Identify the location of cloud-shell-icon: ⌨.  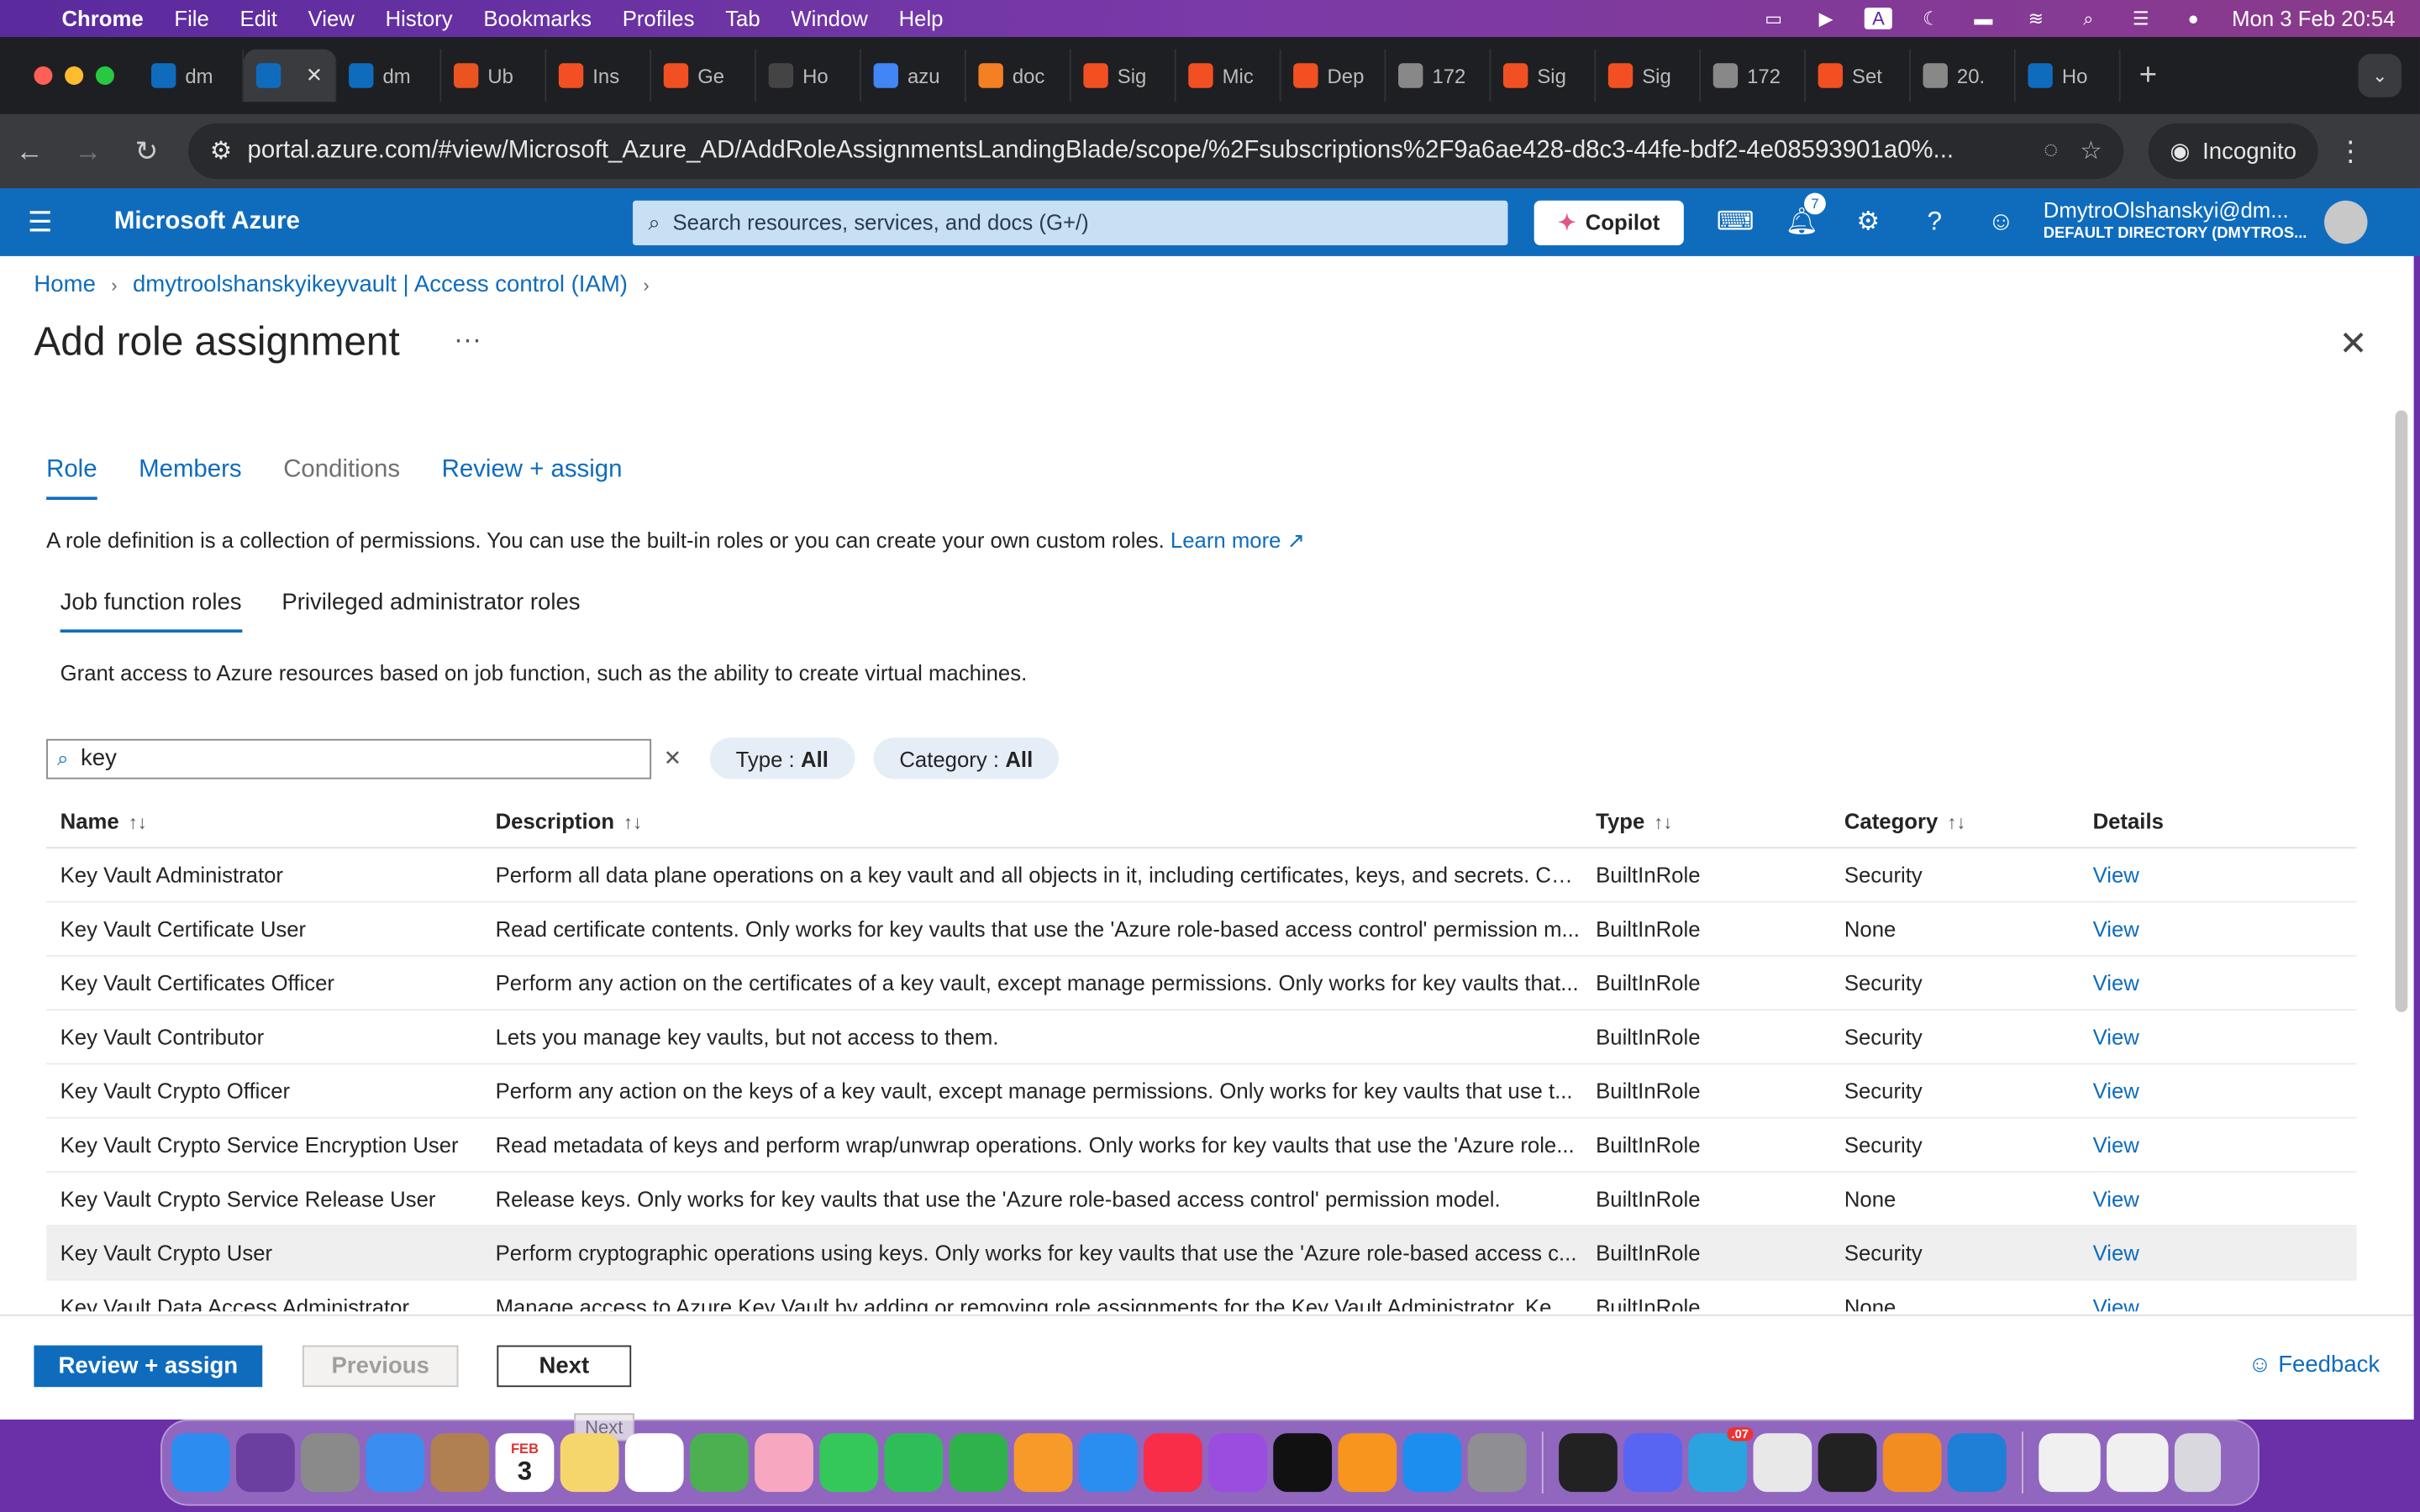
(1736, 222).